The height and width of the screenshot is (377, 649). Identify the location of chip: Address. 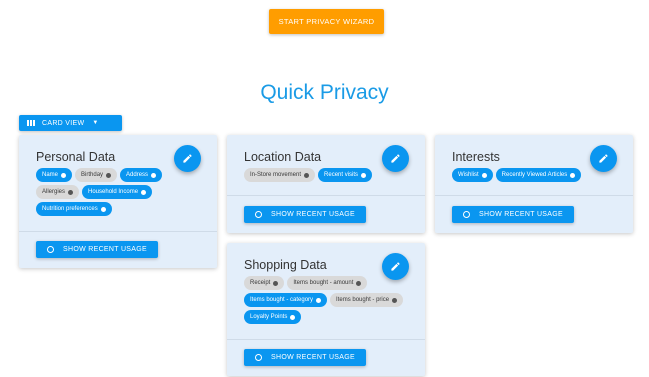
(141, 175).